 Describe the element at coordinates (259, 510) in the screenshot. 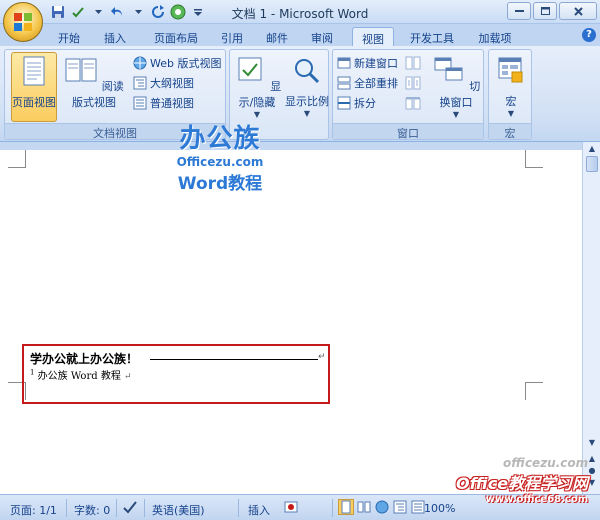

I see `status-insert-mode: 插入` at that location.